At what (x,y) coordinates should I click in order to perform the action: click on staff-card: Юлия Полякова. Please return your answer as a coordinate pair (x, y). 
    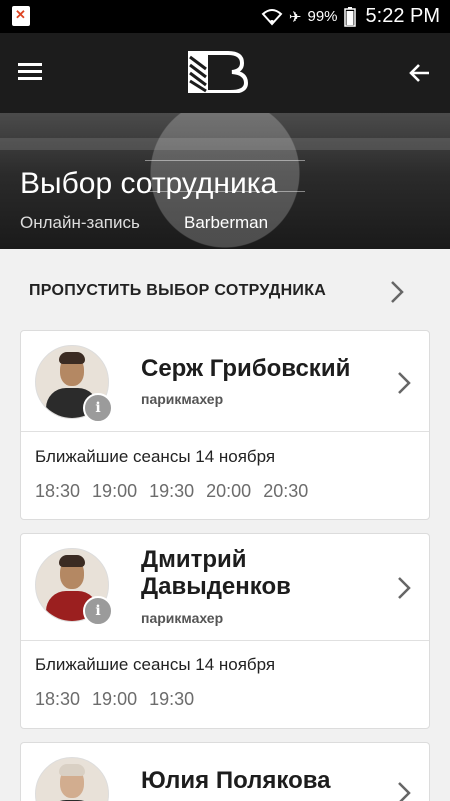
    Looking at the image, I should click on (225, 771).